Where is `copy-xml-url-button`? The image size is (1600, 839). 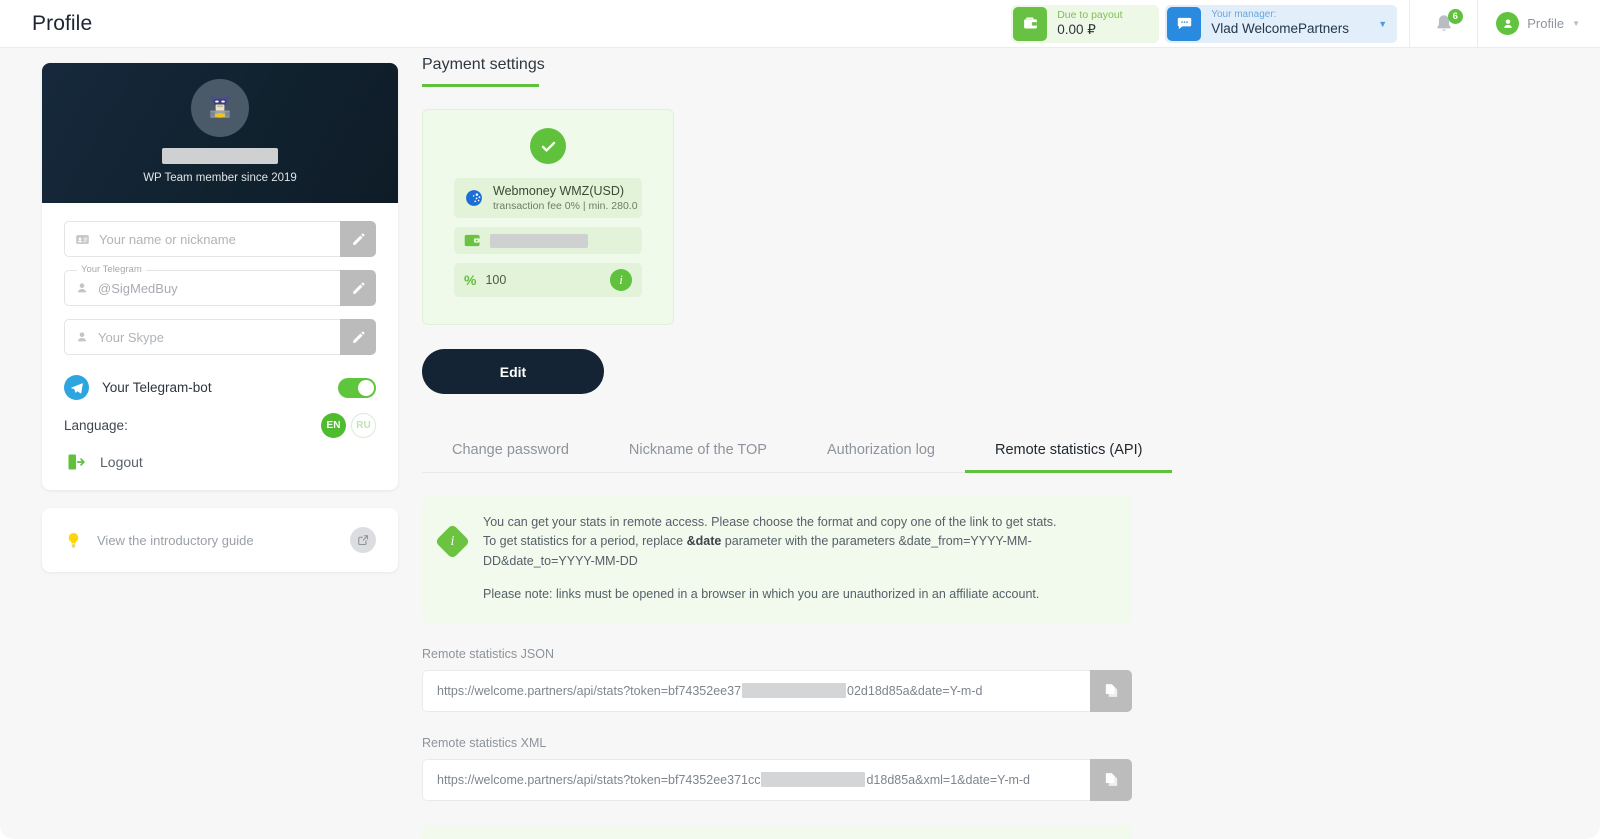 copy-xml-url-button is located at coordinates (1111, 779).